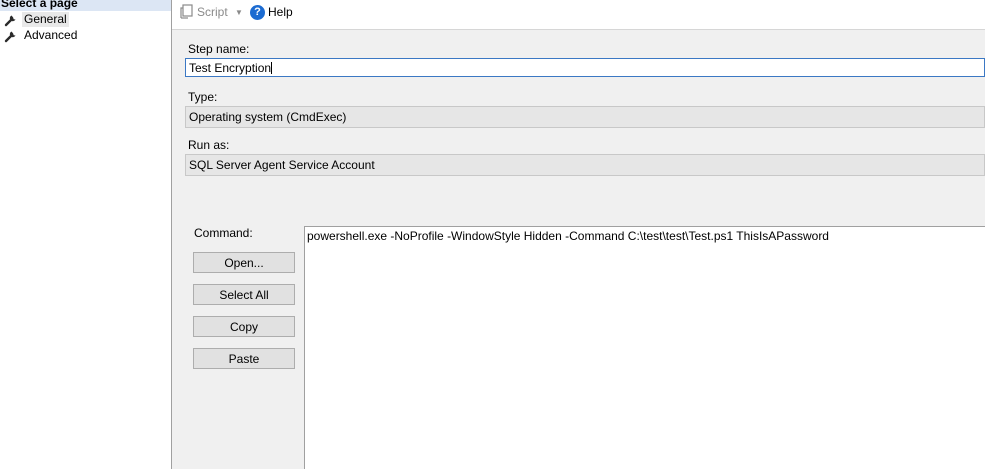  Describe the element at coordinates (282, 165) in the screenshot. I see `run-as-value: SQL Server Agent Service Account` at that location.